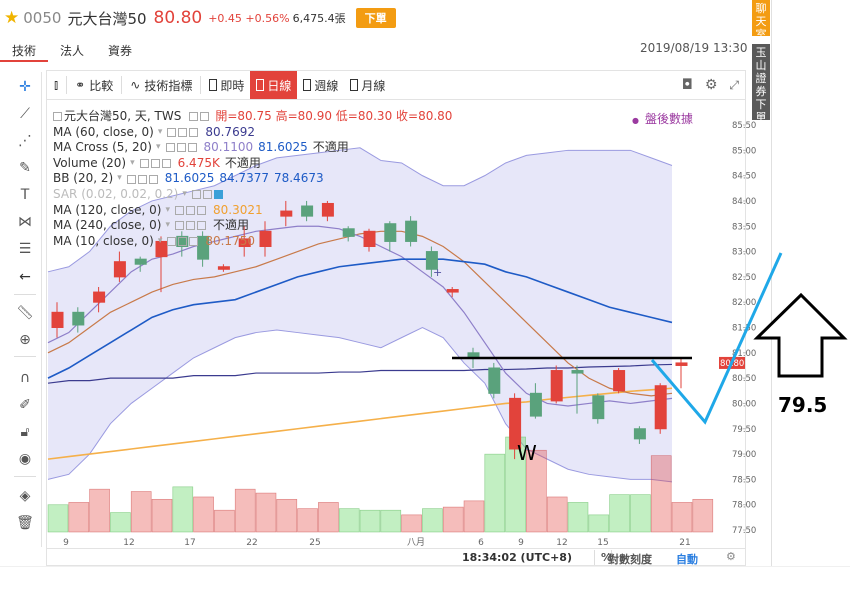  What do you see at coordinates (198, 162) in the screenshot?
I see `legend-value: 6.475K` at bounding box center [198, 162].